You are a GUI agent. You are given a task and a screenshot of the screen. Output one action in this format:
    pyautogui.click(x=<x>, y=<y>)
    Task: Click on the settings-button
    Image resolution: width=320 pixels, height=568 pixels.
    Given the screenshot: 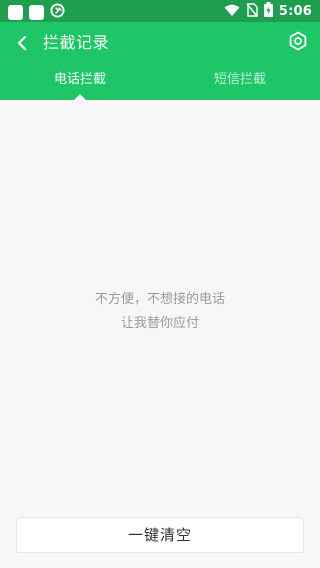 What is the action you would take?
    pyautogui.click(x=298, y=43)
    